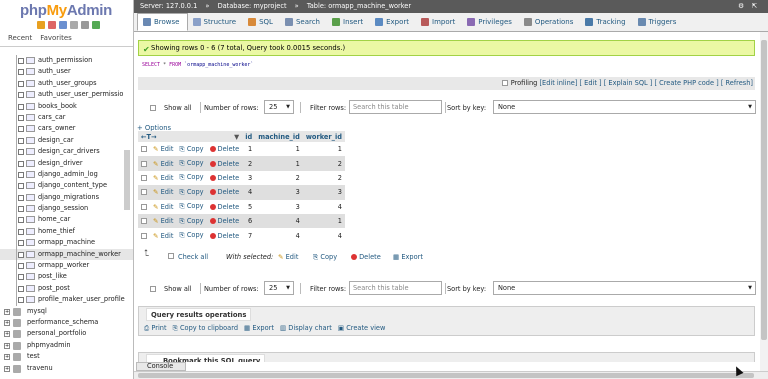 The image size is (768, 379). What do you see at coordinates (66, 117) in the screenshot?
I see `tree-table-item: cars_car` at bounding box center [66, 117].